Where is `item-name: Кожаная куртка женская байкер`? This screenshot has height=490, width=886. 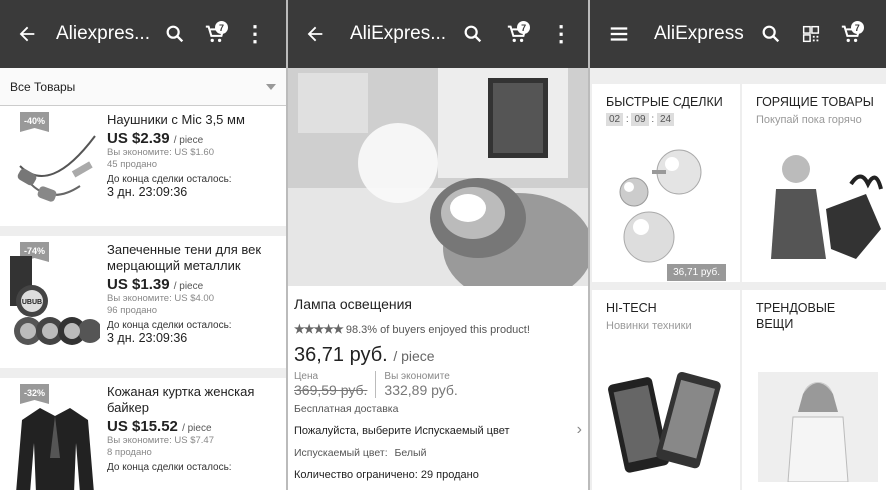
item-name: Кожаная куртка женская байкер is located at coordinates (181, 399).